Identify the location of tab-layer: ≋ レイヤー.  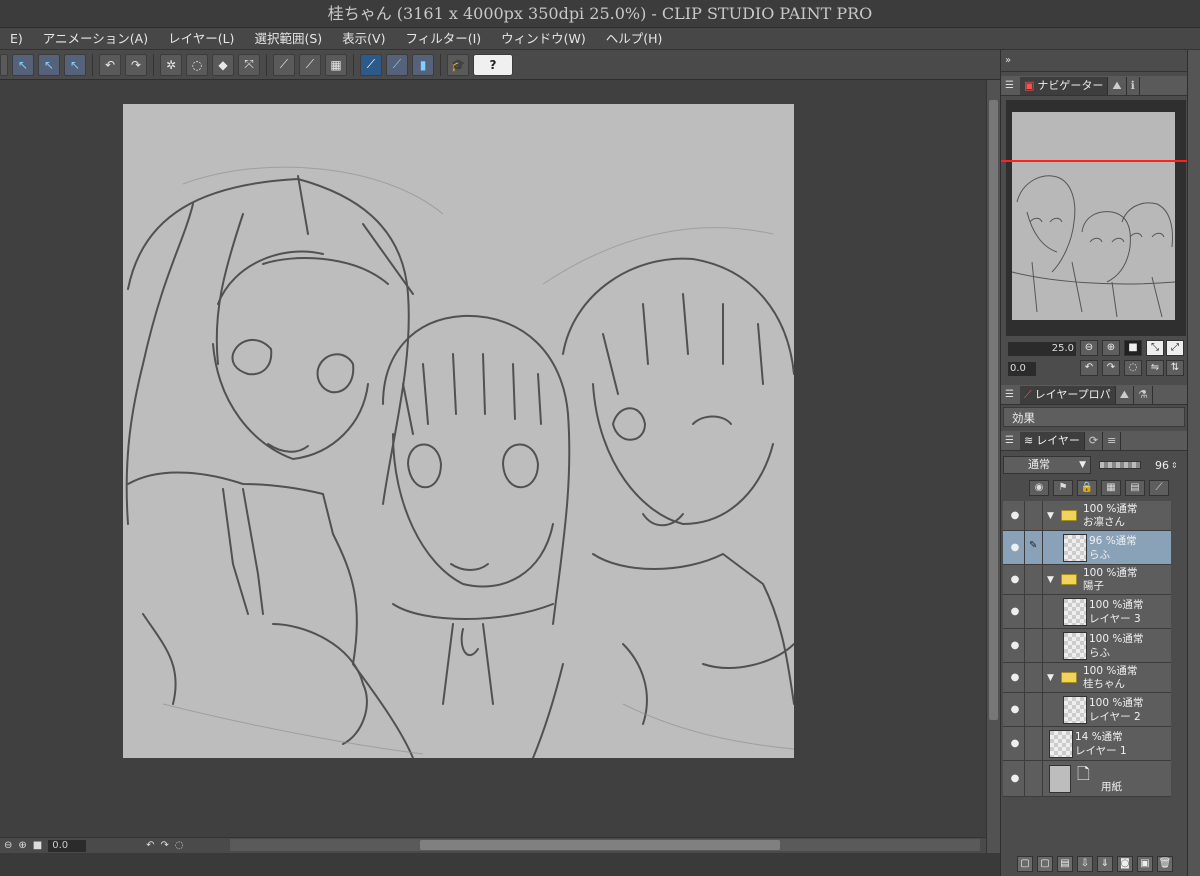
(1052, 440).